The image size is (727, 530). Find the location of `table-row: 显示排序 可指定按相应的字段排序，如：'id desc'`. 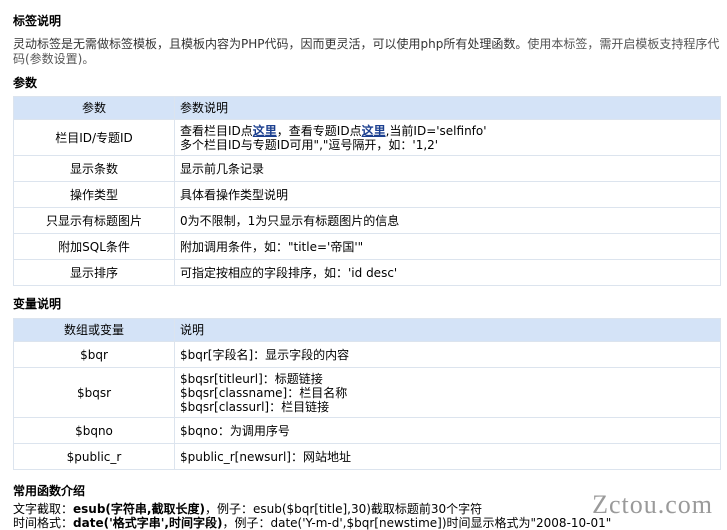

table-row: 显示排序 可指定按相应的字段排序，如：'id desc' is located at coordinates (367, 272).